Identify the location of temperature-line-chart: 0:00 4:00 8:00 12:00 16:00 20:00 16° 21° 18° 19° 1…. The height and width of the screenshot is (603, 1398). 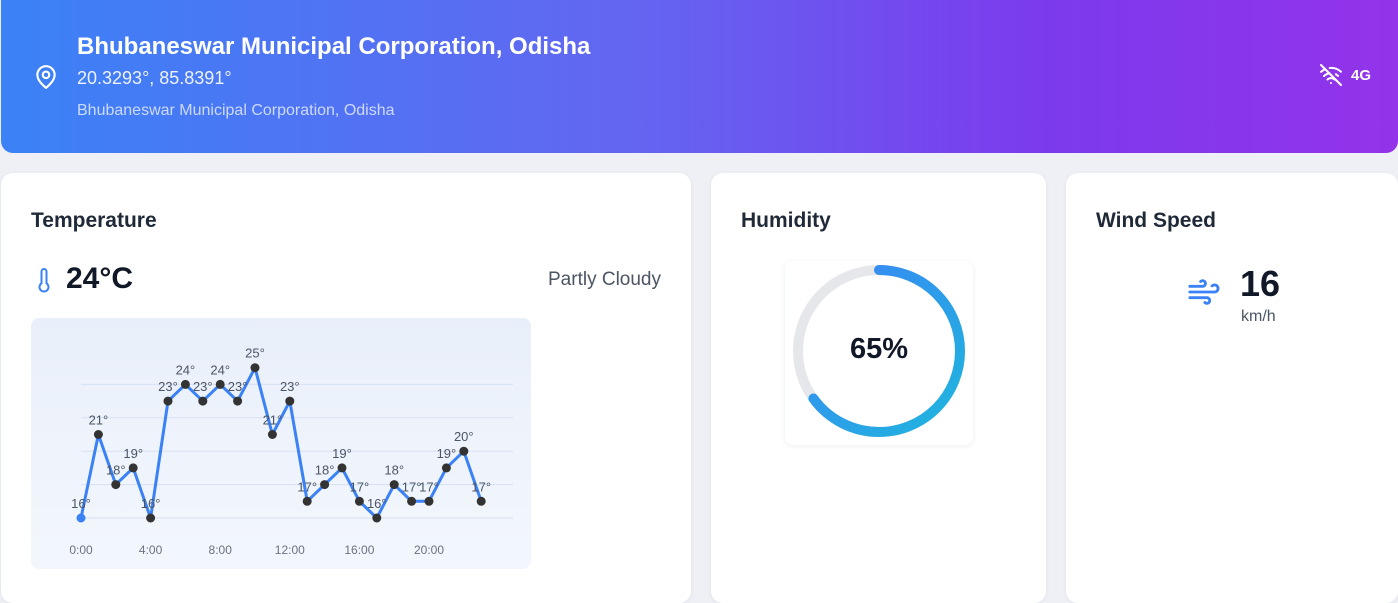
(291, 451).